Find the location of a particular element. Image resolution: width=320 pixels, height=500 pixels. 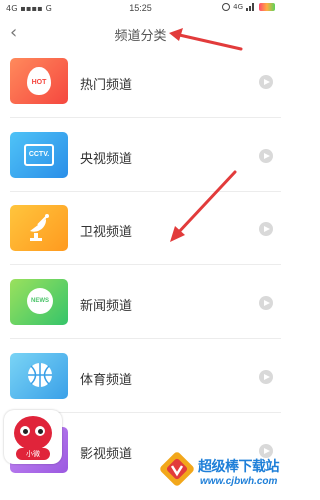

watermark-title: 超级棒下载站 is located at coordinates (239, 467).